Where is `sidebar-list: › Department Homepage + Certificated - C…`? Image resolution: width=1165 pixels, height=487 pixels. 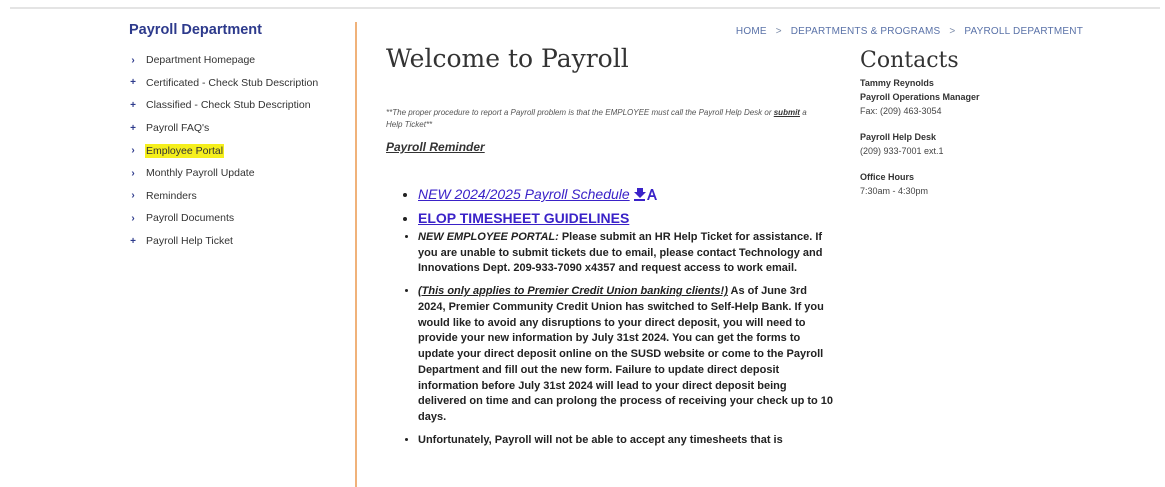 sidebar-list: › Department Homepage + Certificated - C… is located at coordinates (236, 150).